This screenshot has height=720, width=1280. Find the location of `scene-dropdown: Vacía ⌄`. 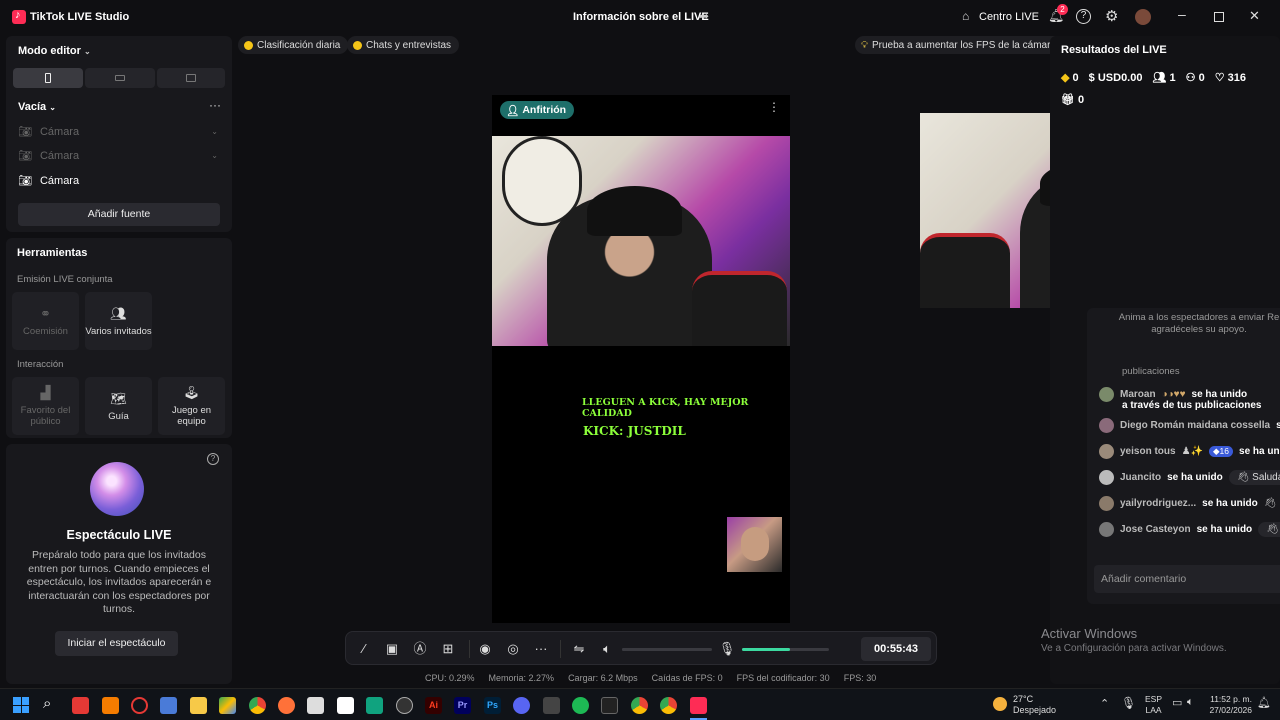

scene-dropdown: Vacía ⌄ is located at coordinates (37, 107).